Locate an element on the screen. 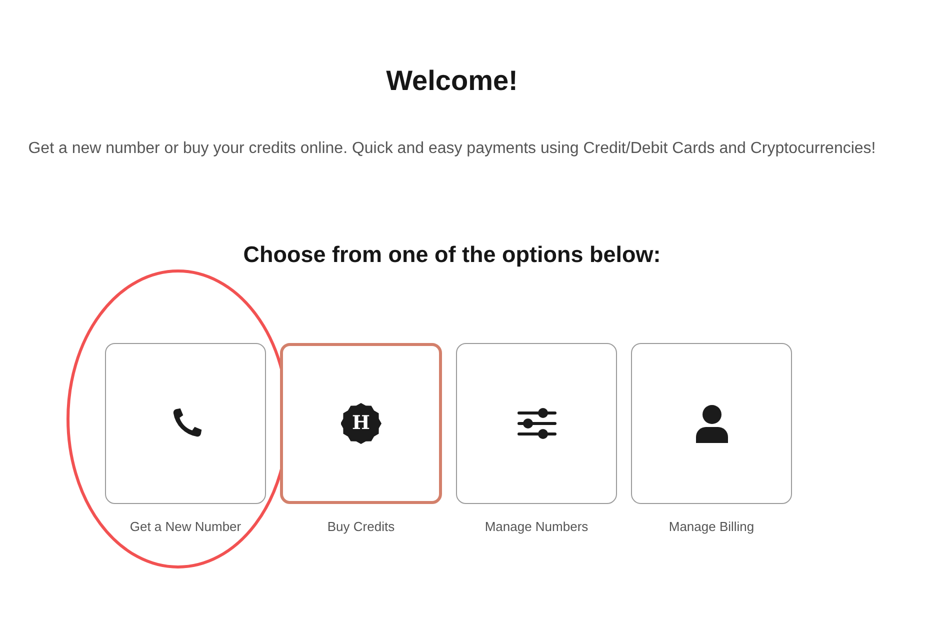 This screenshot has height=617, width=949. option-card is located at coordinates (711, 423).